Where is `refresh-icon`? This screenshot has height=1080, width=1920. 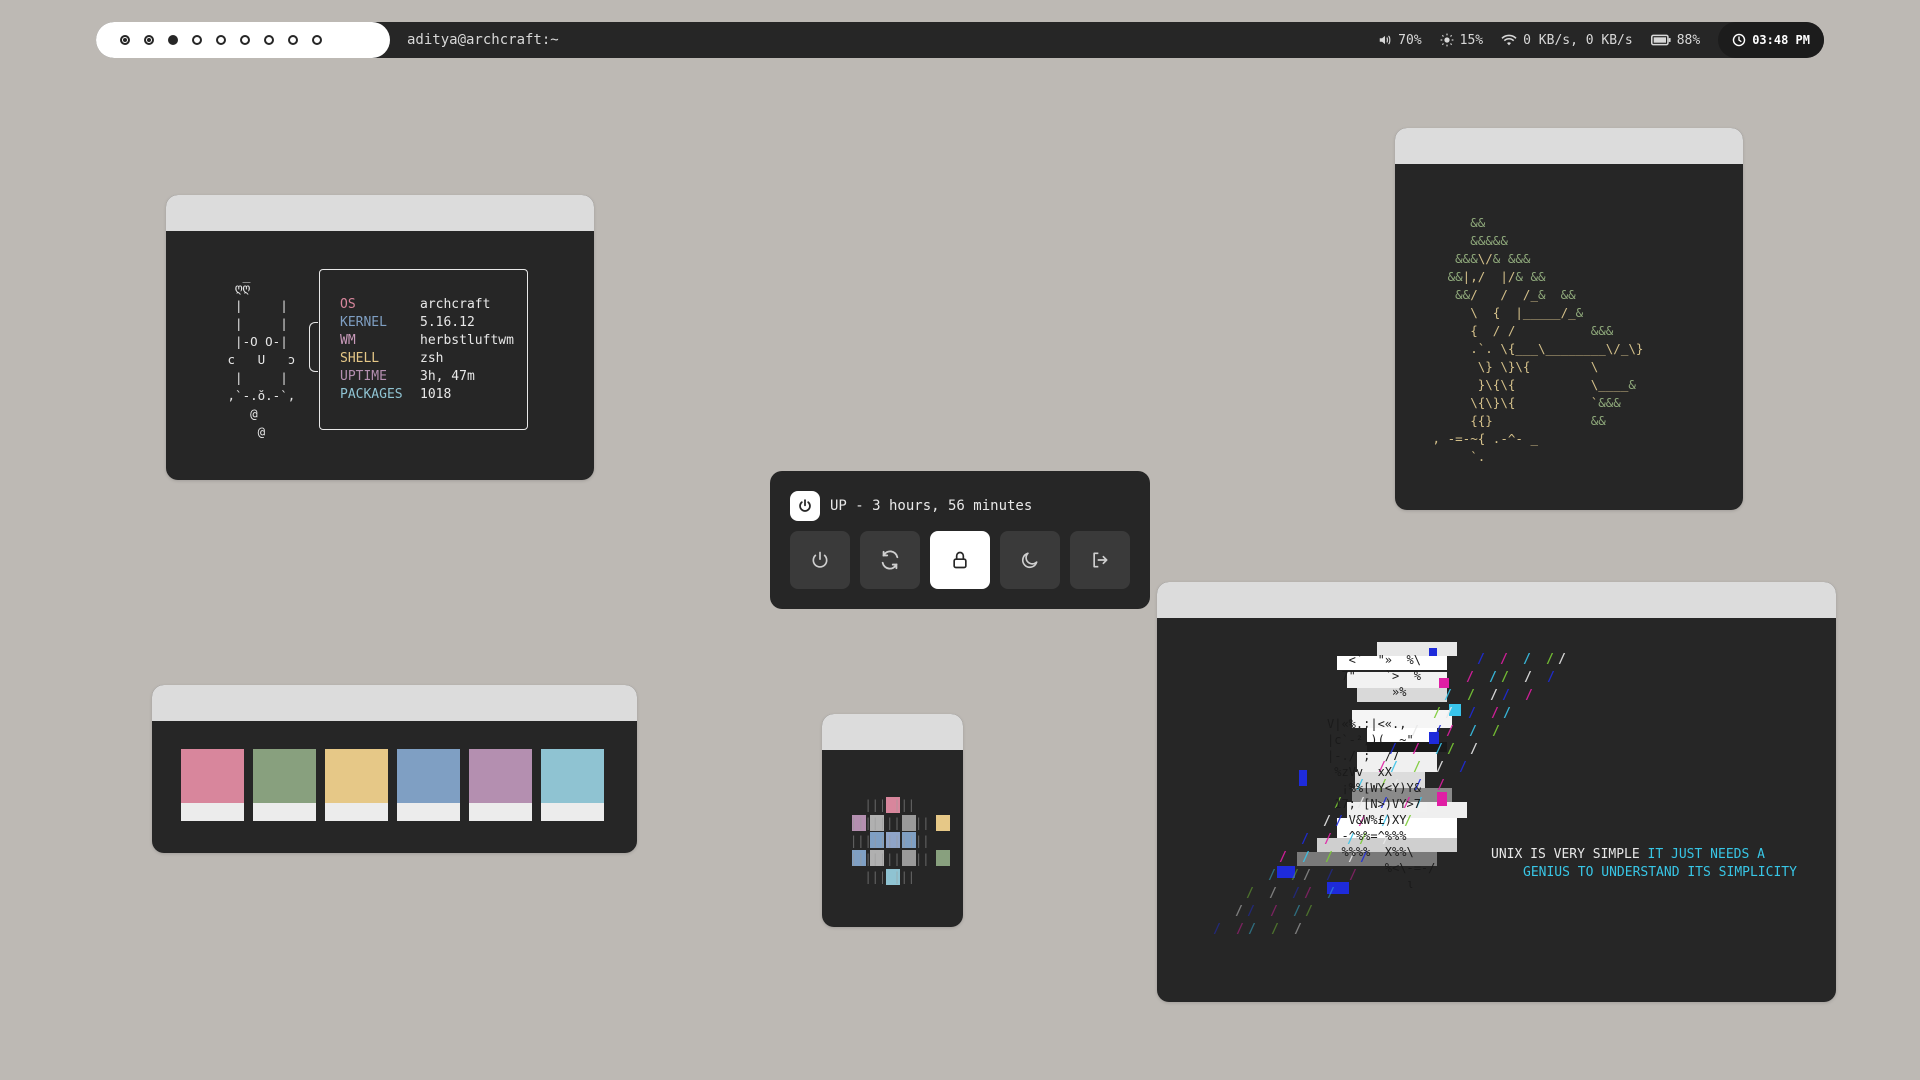
refresh-icon is located at coordinates (890, 560).